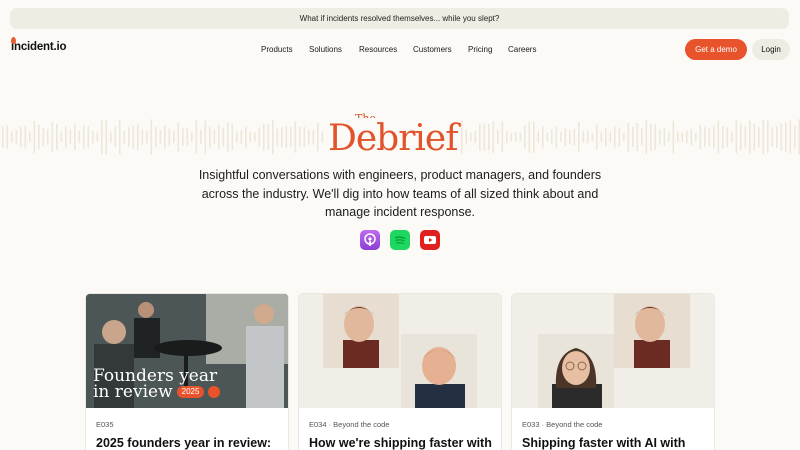  Describe the element at coordinates (190, 392) in the screenshot. I see `year-badge: 2025` at that location.